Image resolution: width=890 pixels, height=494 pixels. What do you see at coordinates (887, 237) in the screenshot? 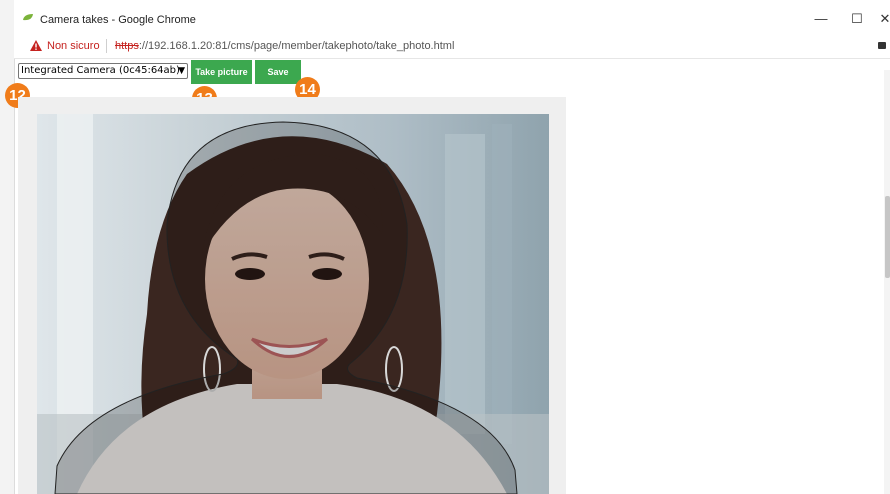
I see `scrollbar-thumb` at bounding box center [887, 237].